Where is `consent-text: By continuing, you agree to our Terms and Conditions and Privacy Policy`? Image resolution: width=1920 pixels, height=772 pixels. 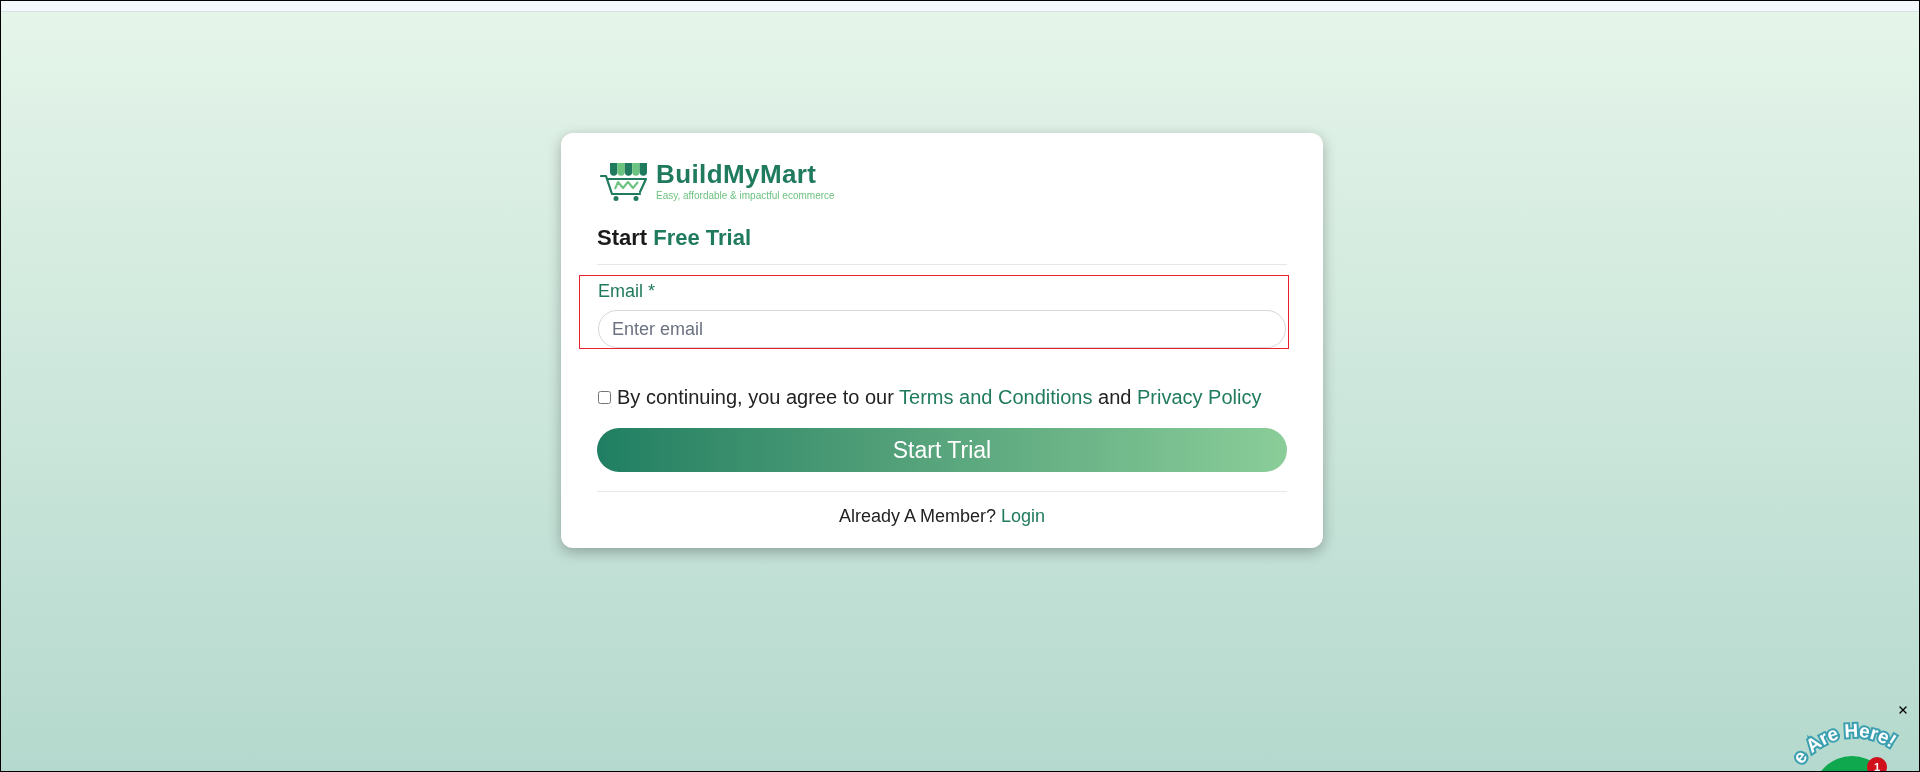
consent-text: By continuing, you agree to our Terms and Conditions and Privacy Policy is located at coordinates (939, 397).